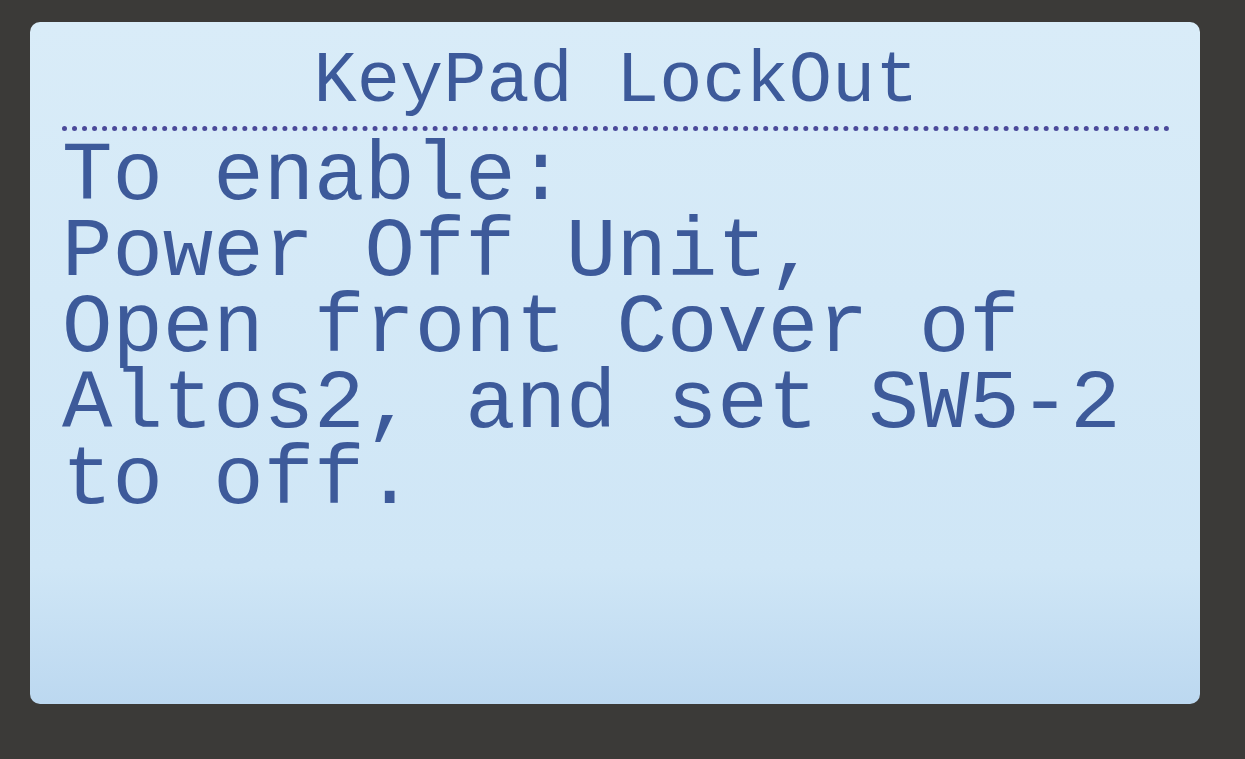 Image resolution: width=1245 pixels, height=759 pixels. Describe the element at coordinates (315, 177) in the screenshot. I see `message-line: To enable:` at that location.